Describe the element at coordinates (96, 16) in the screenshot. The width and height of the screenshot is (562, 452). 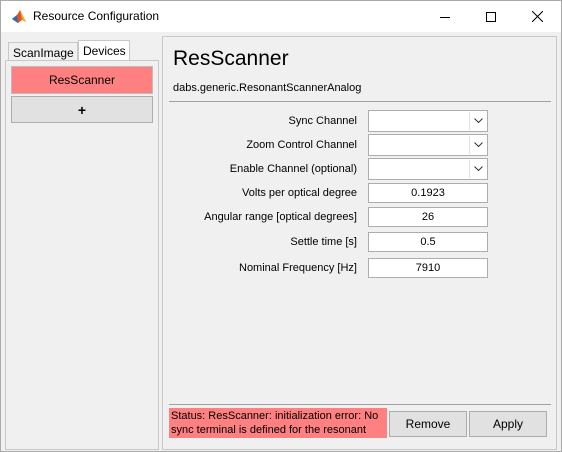
I see `window-title: Resource Configuration` at that location.